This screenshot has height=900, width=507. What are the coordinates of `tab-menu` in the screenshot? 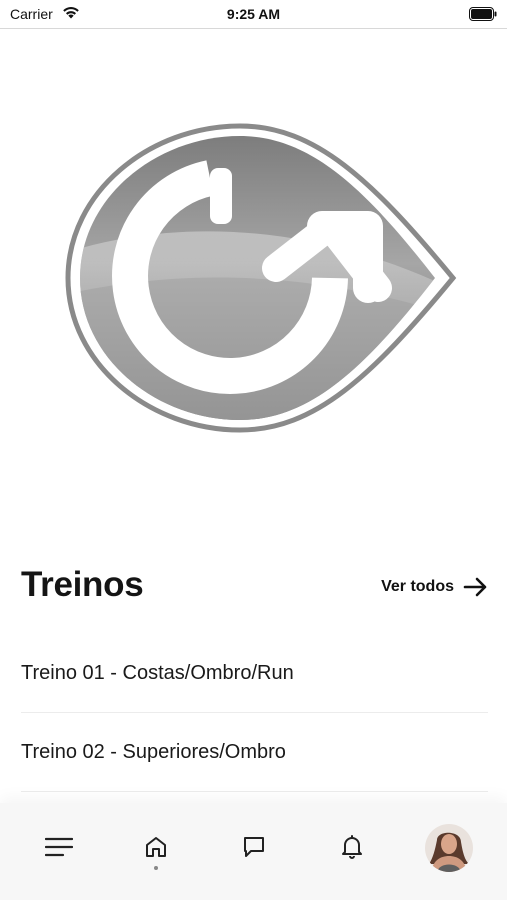 It's located at (59, 847).